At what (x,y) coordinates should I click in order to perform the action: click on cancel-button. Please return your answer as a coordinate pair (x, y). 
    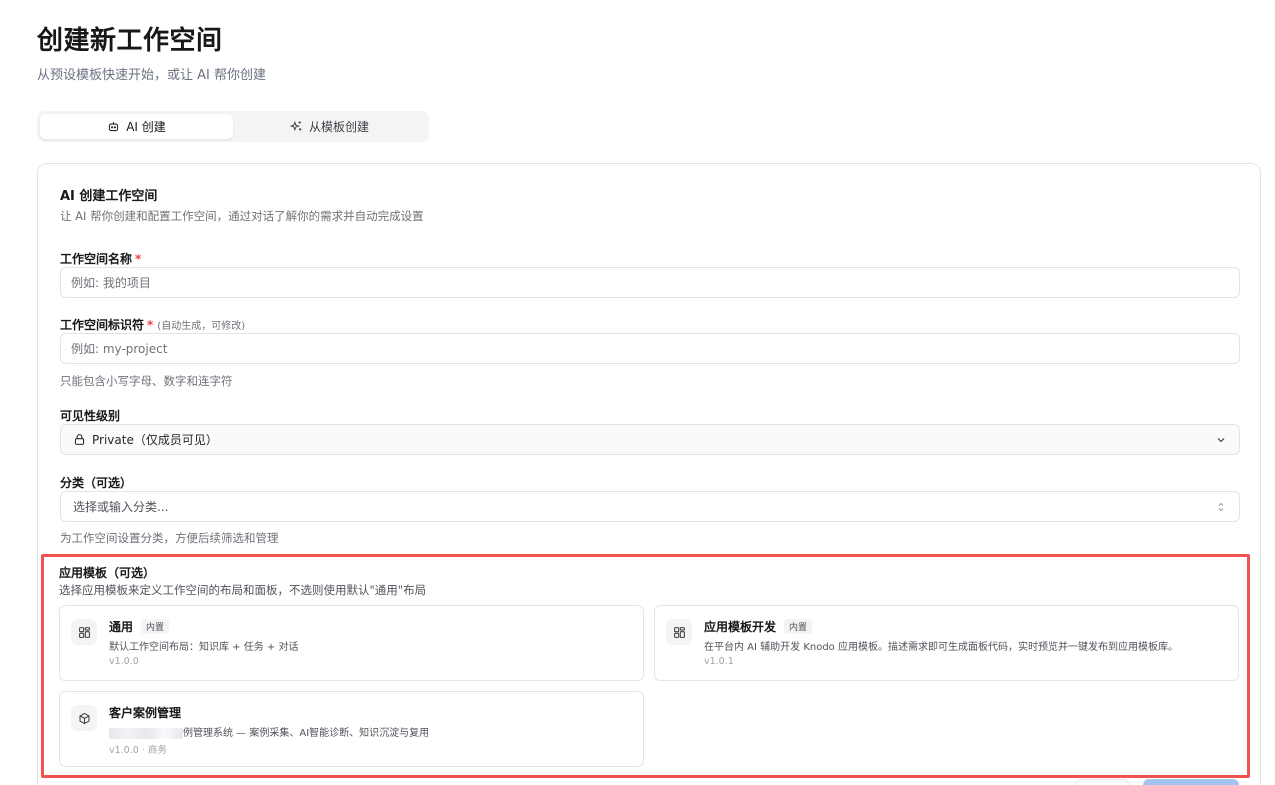
    Looking at the image, I should click on (1102, 782).